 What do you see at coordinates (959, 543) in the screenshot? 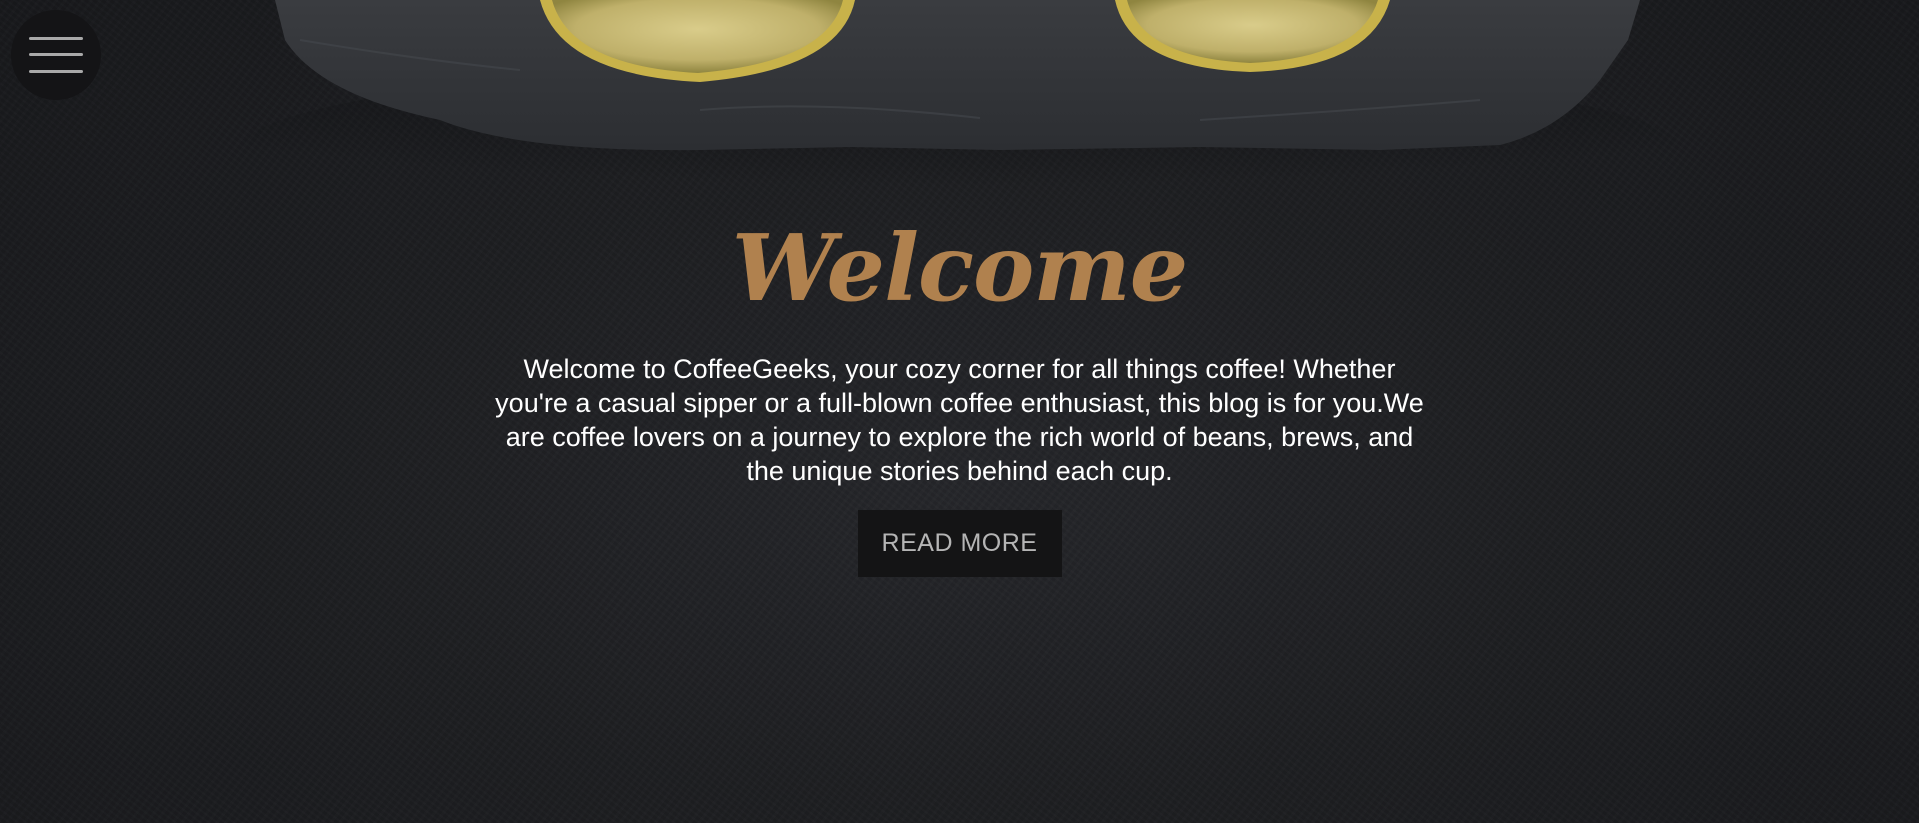
I see `read-more-button: READ MORE` at bounding box center [959, 543].